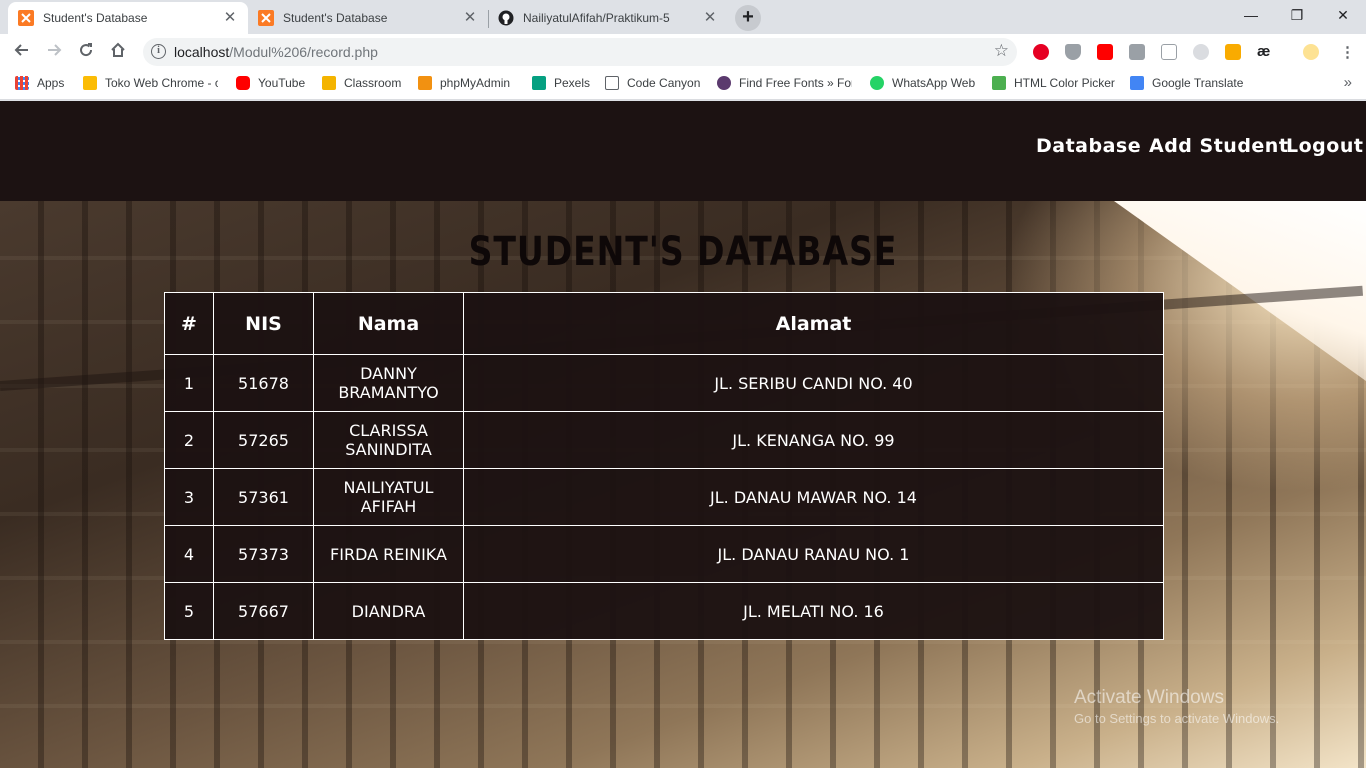 Image resolution: width=1366 pixels, height=768 pixels. What do you see at coordinates (1297, 15) in the screenshot?
I see `maximize-button: ❐` at bounding box center [1297, 15].